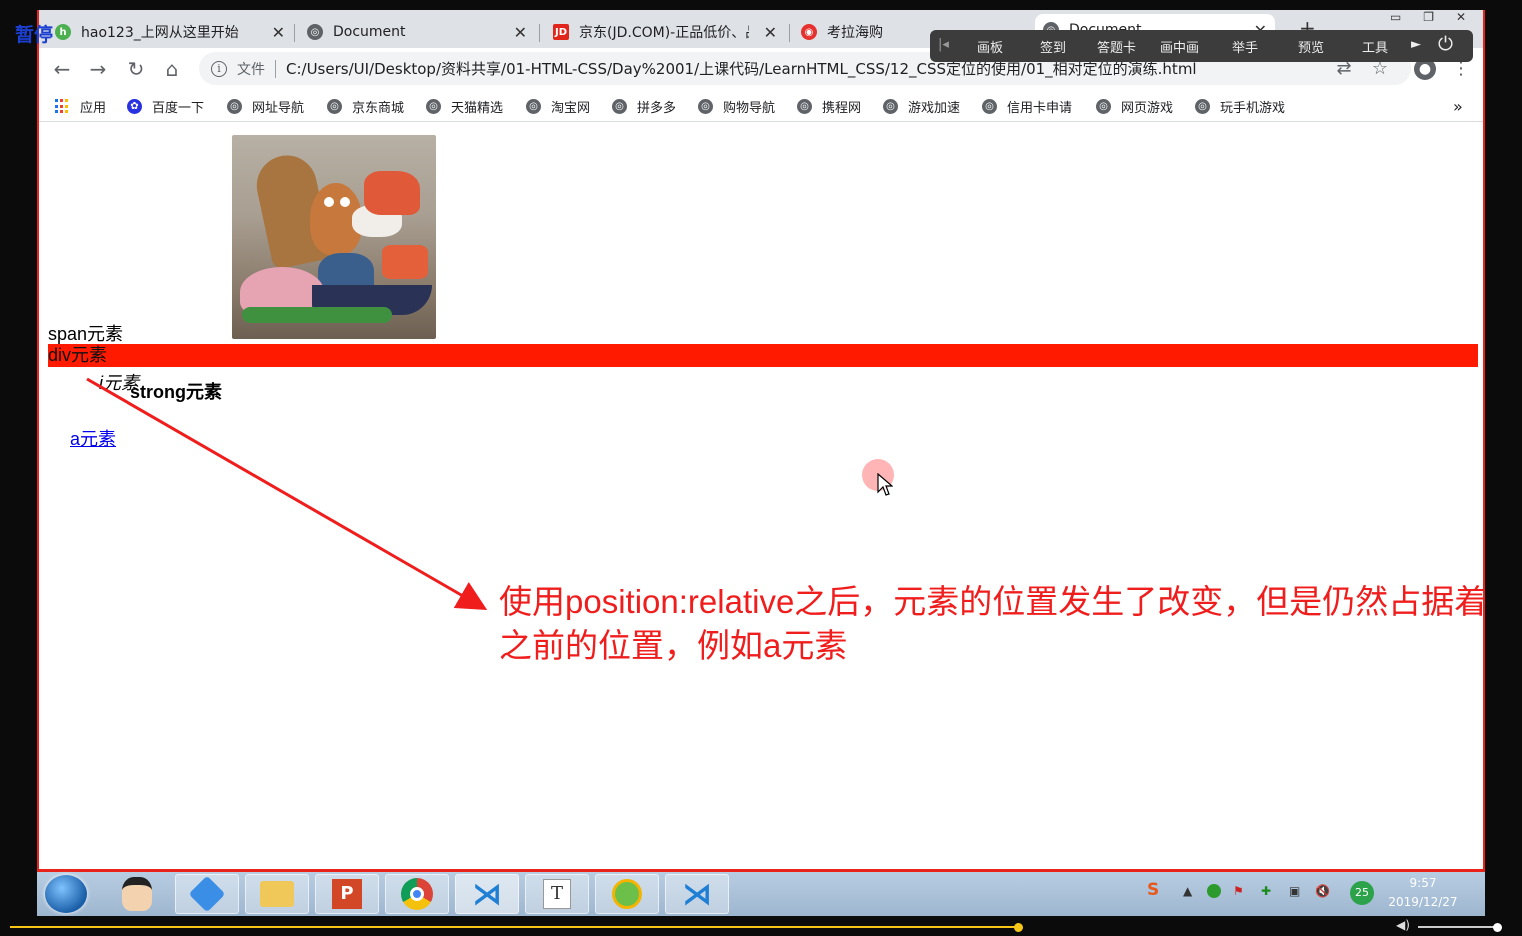 This screenshot has height=936, width=1522. I want to click on address-divider, so click(275, 68).